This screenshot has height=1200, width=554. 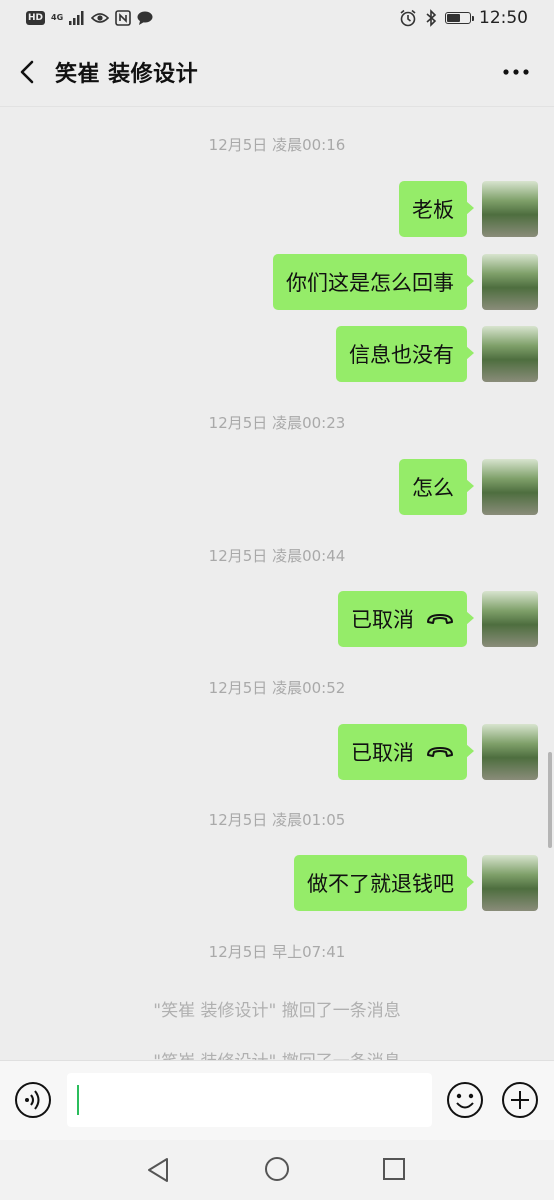 I want to click on nav-back-icon, so click(x=158, y=1170).